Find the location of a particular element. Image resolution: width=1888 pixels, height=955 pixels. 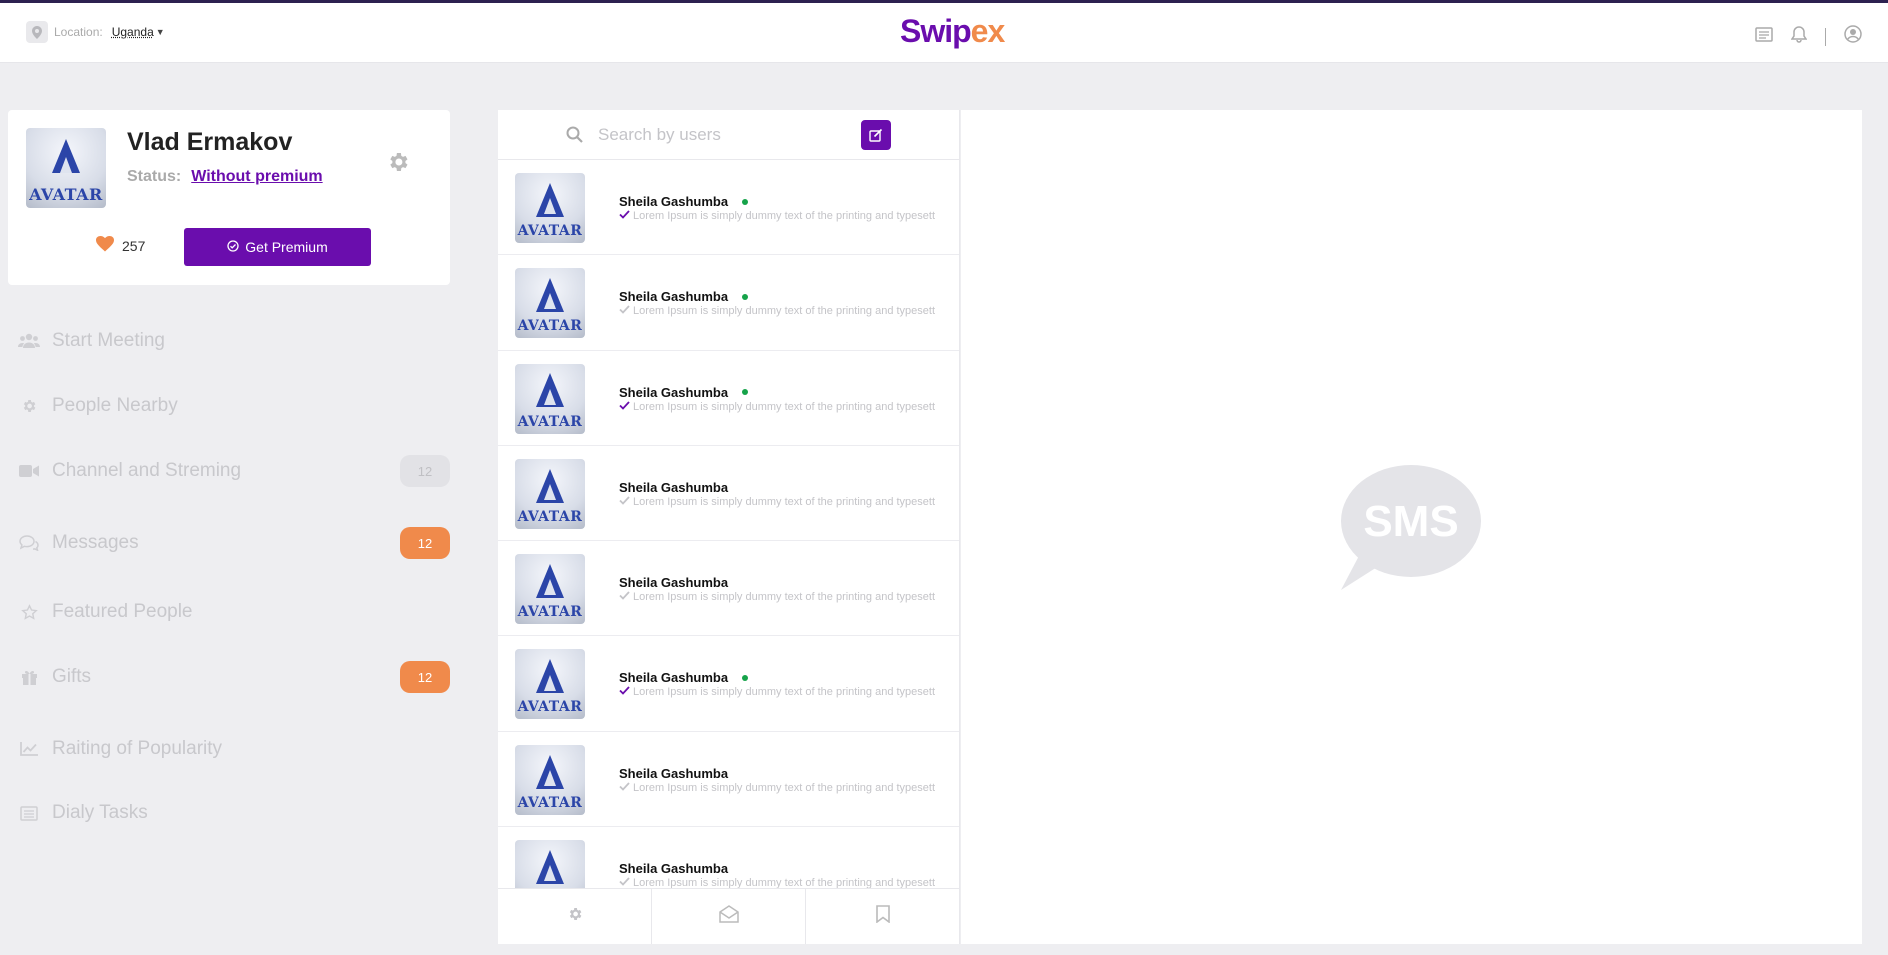

status-label: Status: is located at coordinates (154, 176).